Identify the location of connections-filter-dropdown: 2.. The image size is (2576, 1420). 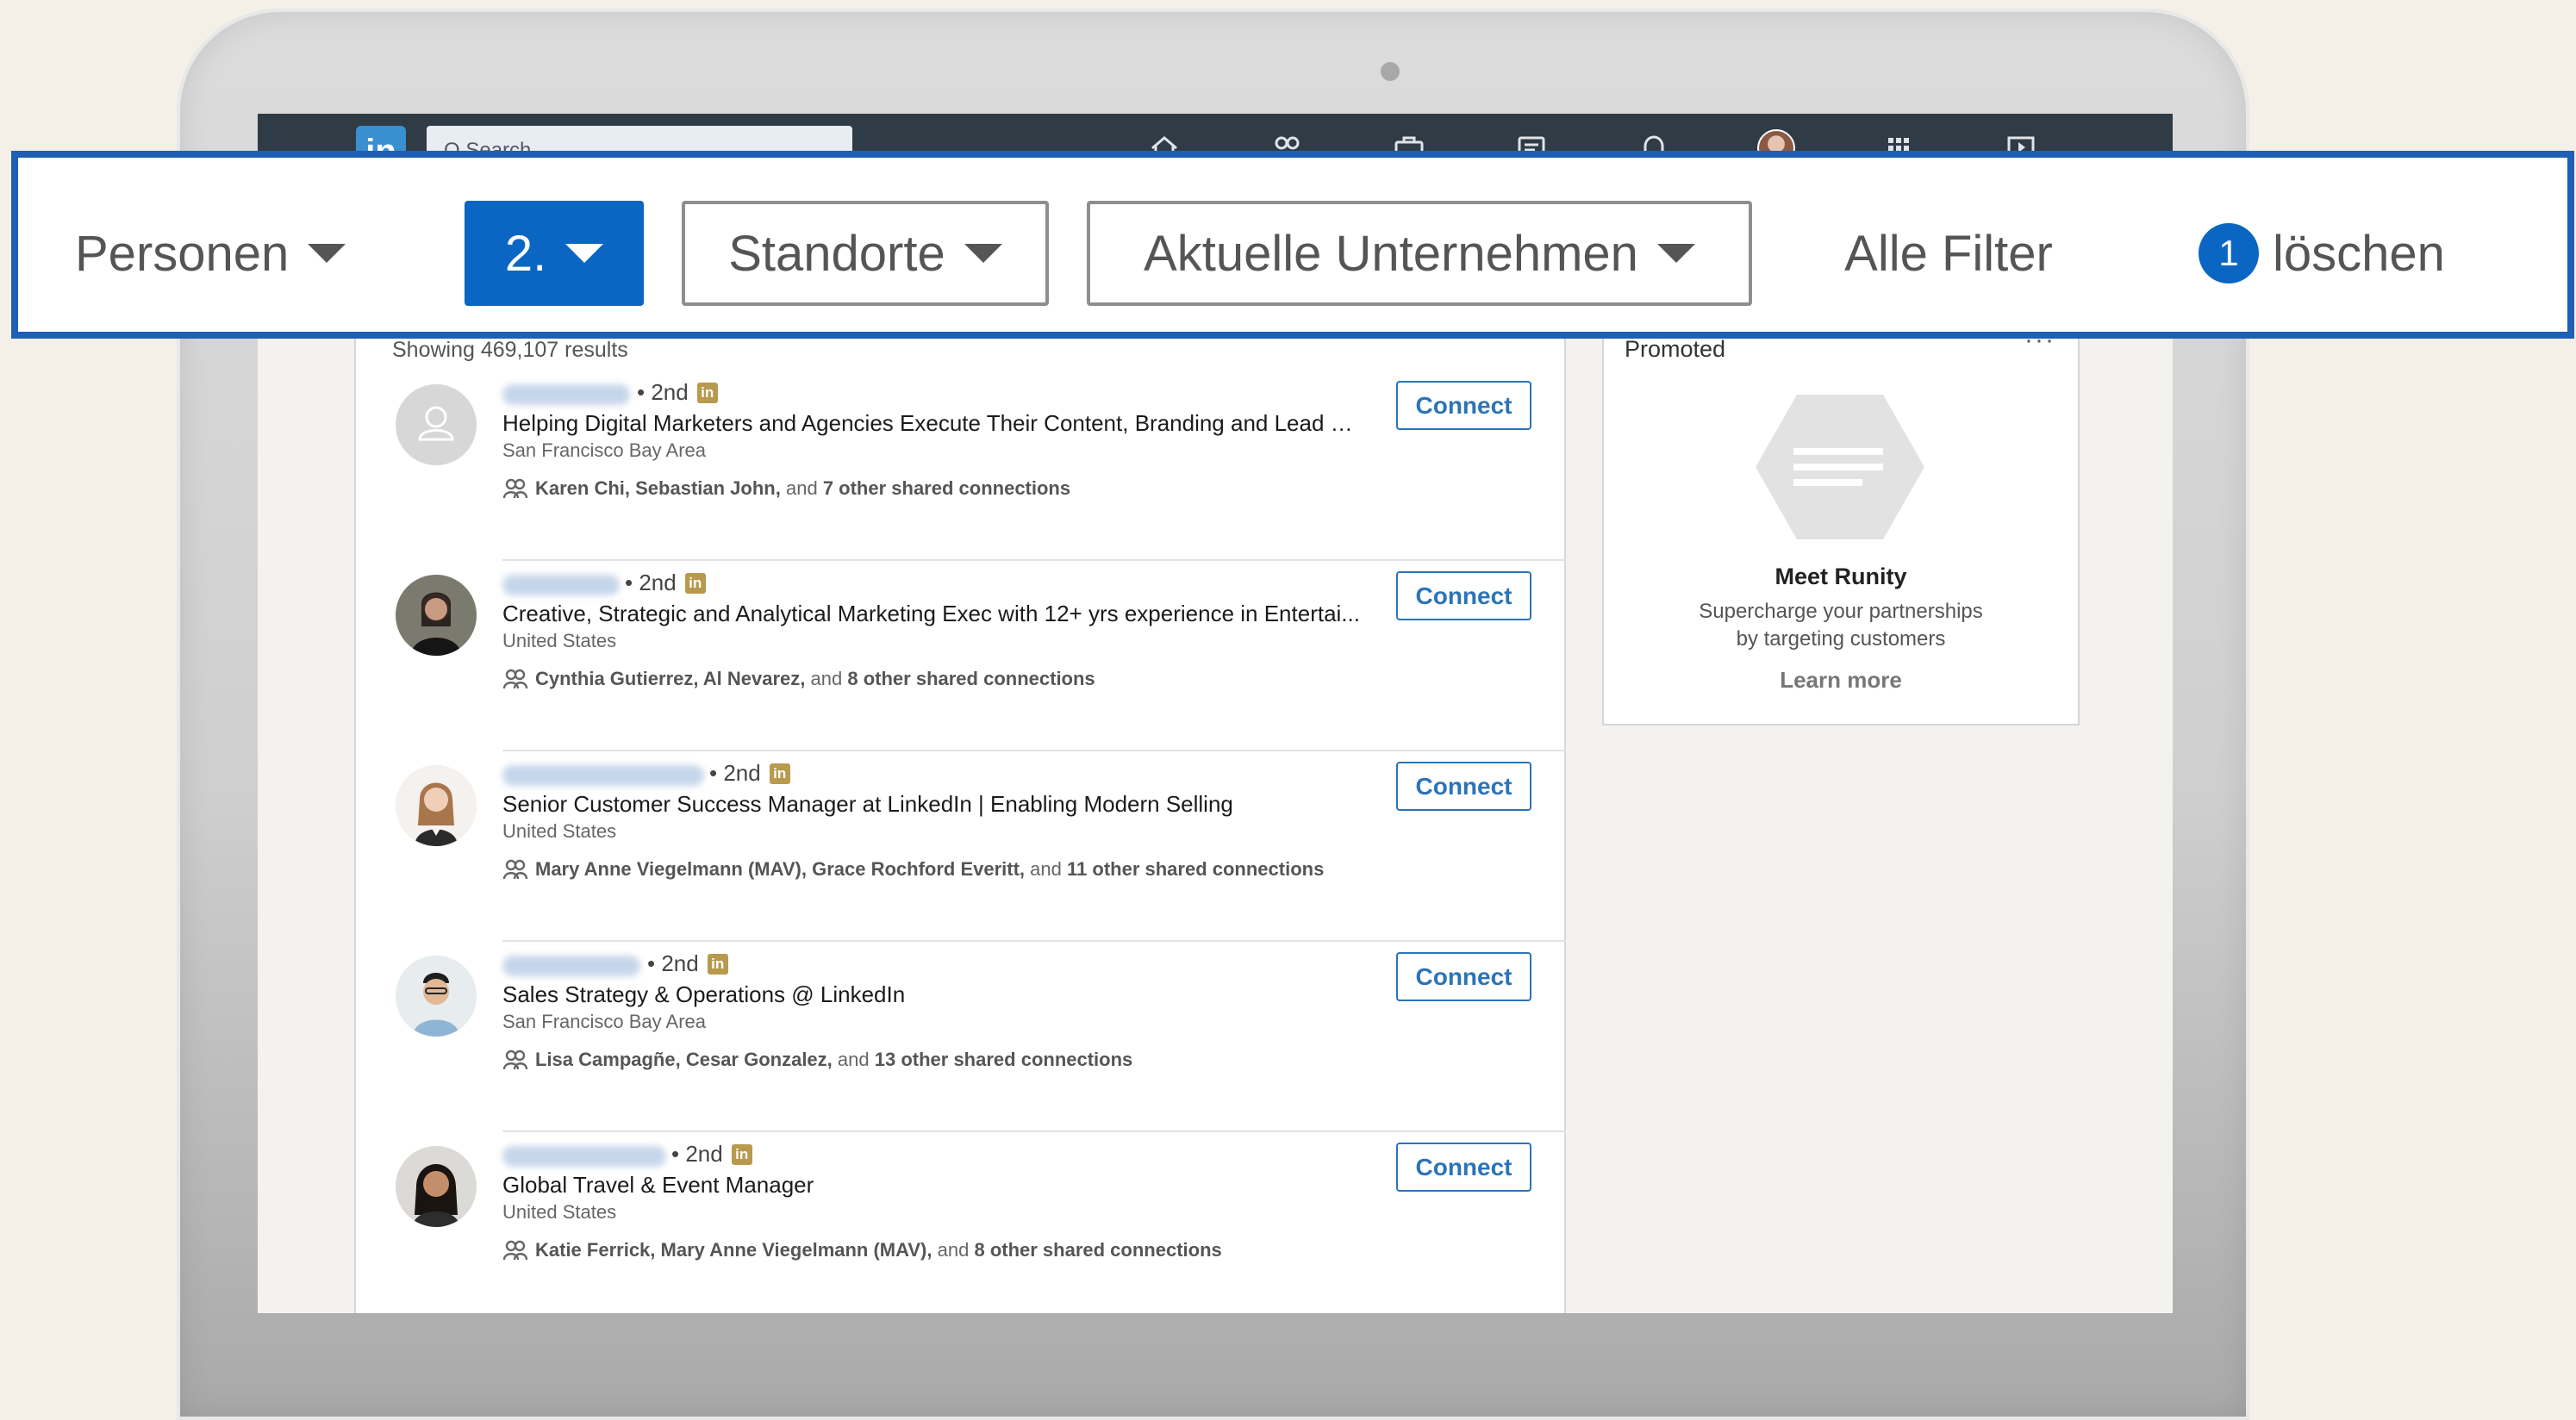
(554, 253).